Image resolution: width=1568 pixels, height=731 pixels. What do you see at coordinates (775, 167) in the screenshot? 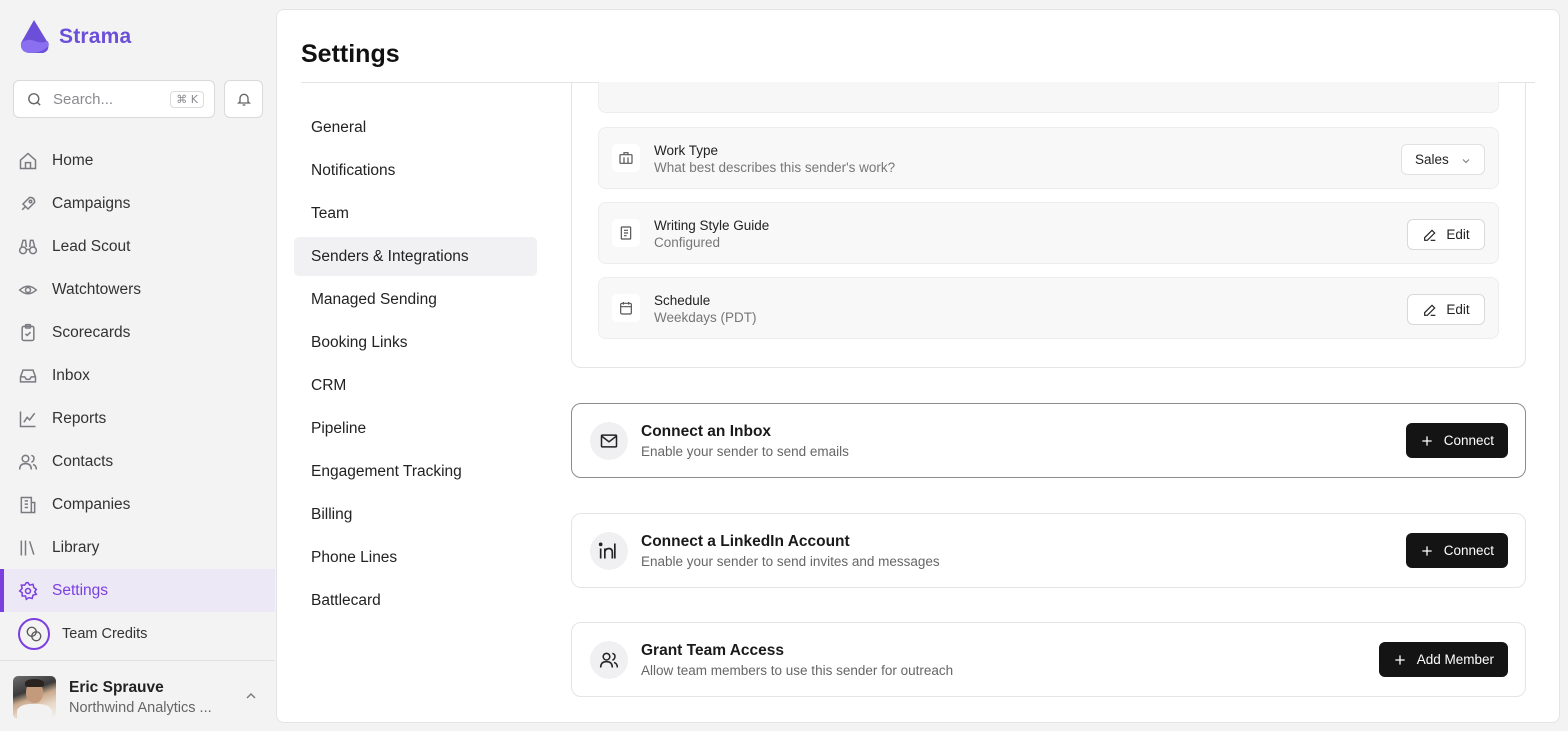
I see `work-type-subtitle: What best describes this sender's work?` at bounding box center [775, 167].